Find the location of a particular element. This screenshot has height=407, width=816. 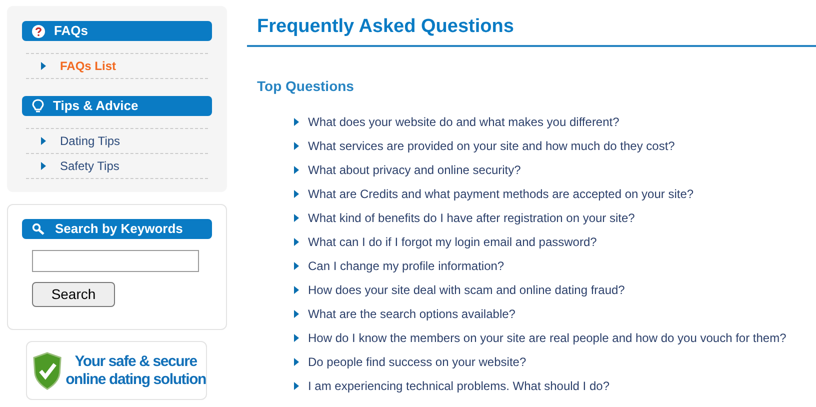

badge-text: Your safe & secure is located at coordinates (136, 361).